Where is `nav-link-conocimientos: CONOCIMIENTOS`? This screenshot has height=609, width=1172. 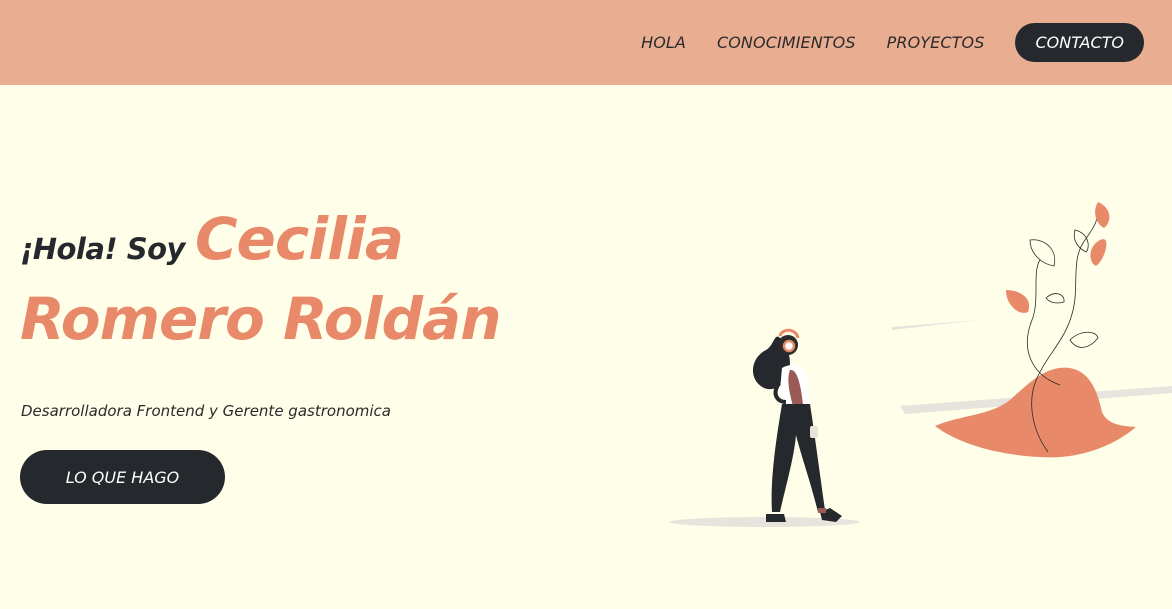 nav-link-conocimientos: CONOCIMIENTOS is located at coordinates (786, 42).